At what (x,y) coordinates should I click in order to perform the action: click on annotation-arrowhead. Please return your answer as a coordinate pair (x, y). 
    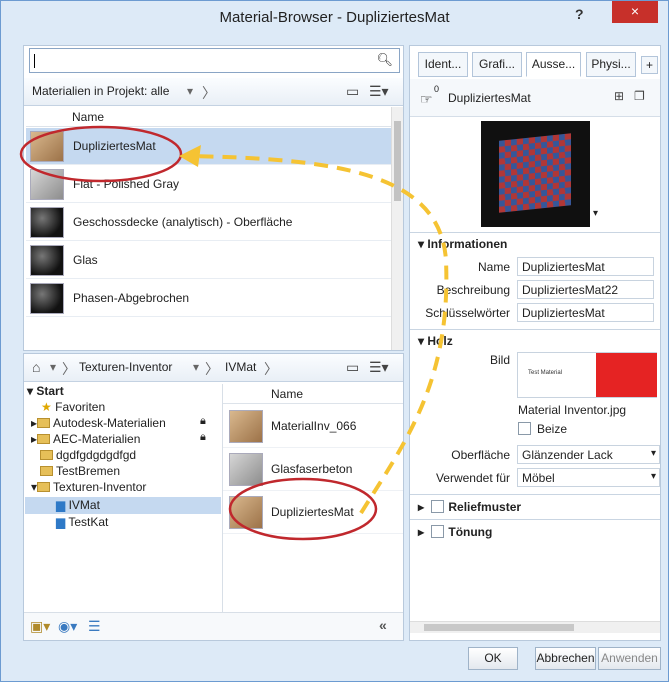
    Looking at the image, I should click on (190, 156).